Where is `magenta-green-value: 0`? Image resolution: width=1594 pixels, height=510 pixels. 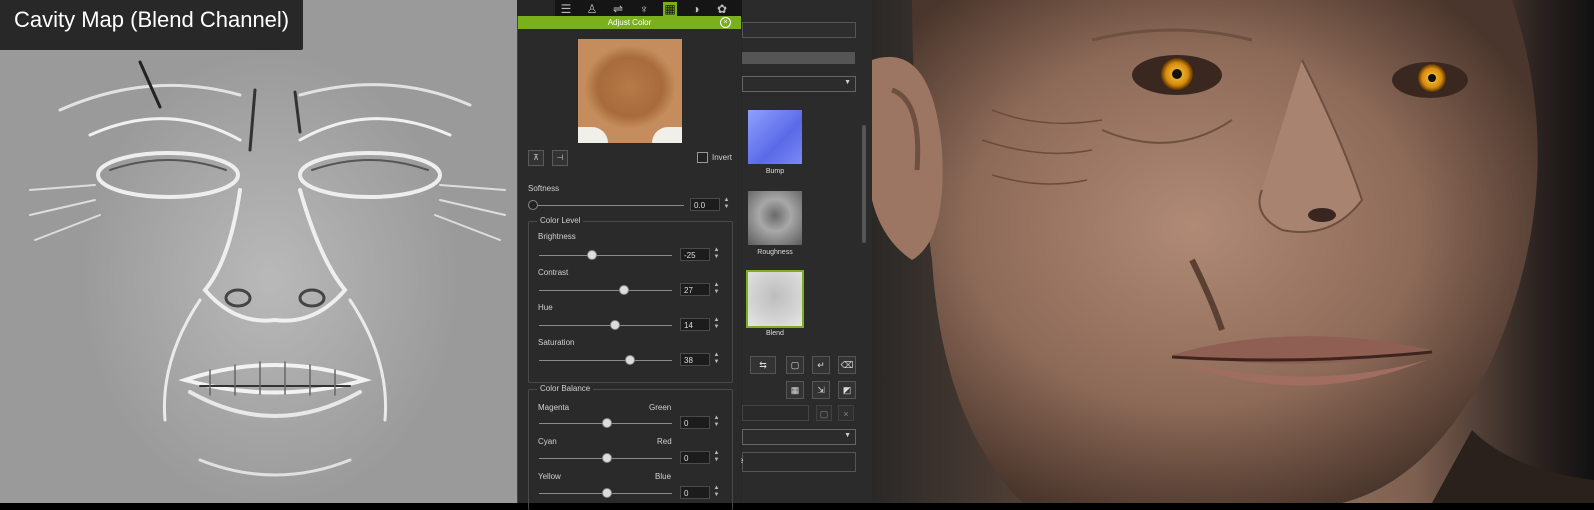 magenta-green-value: 0 is located at coordinates (695, 422).